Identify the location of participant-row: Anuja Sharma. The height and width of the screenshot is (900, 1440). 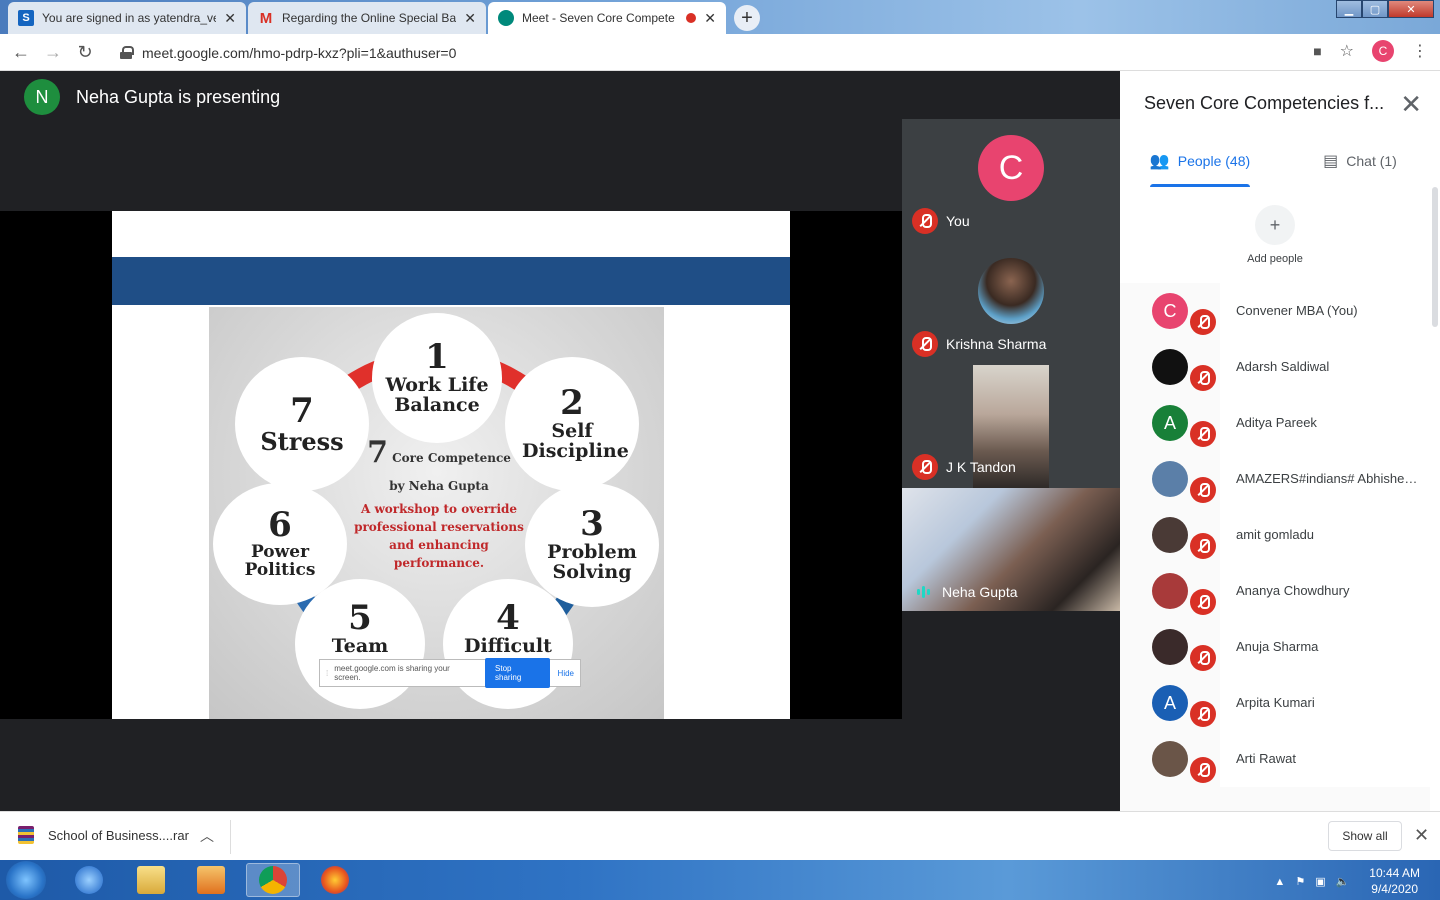
(1275, 647).